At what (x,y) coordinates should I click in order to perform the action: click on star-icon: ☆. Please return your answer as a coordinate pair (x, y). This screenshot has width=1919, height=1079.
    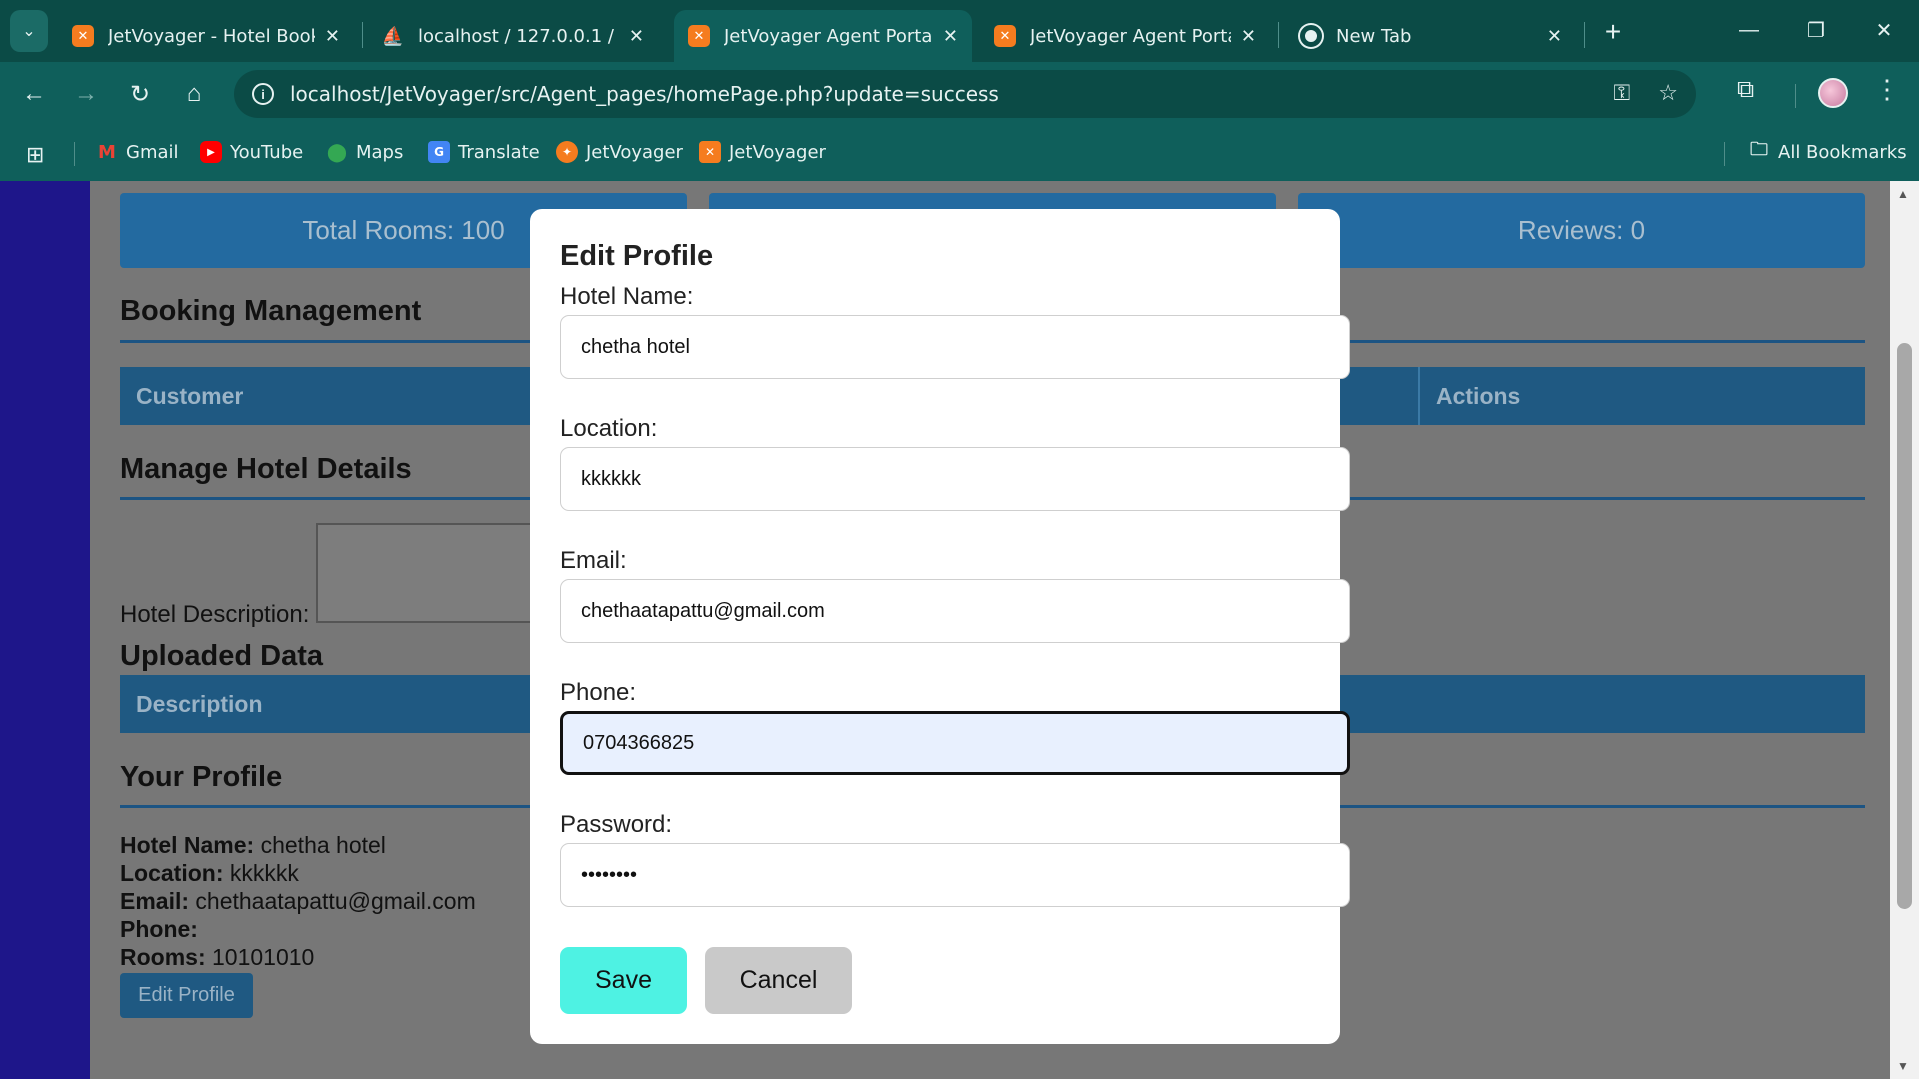
    Looking at the image, I should click on (1668, 93).